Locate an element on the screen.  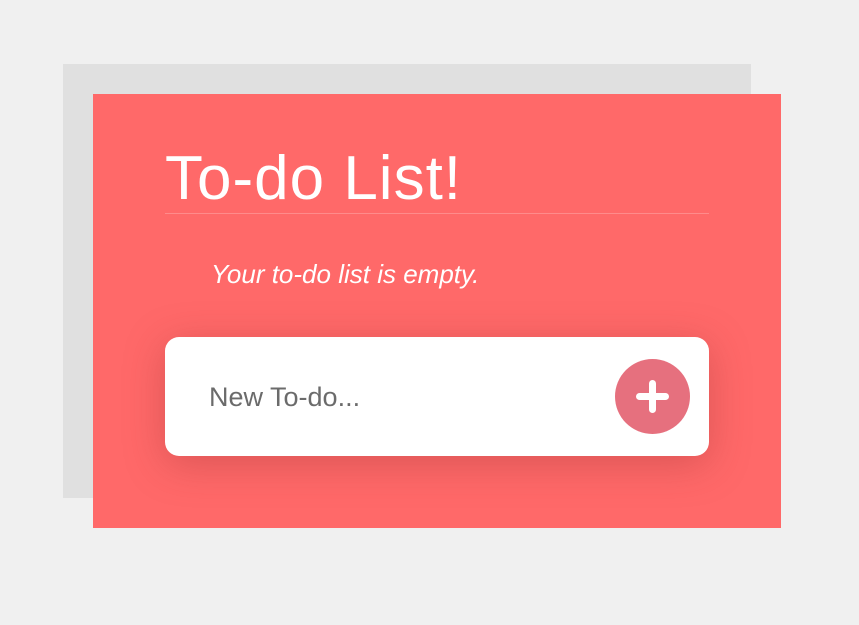
add-todo-button is located at coordinates (652, 396).